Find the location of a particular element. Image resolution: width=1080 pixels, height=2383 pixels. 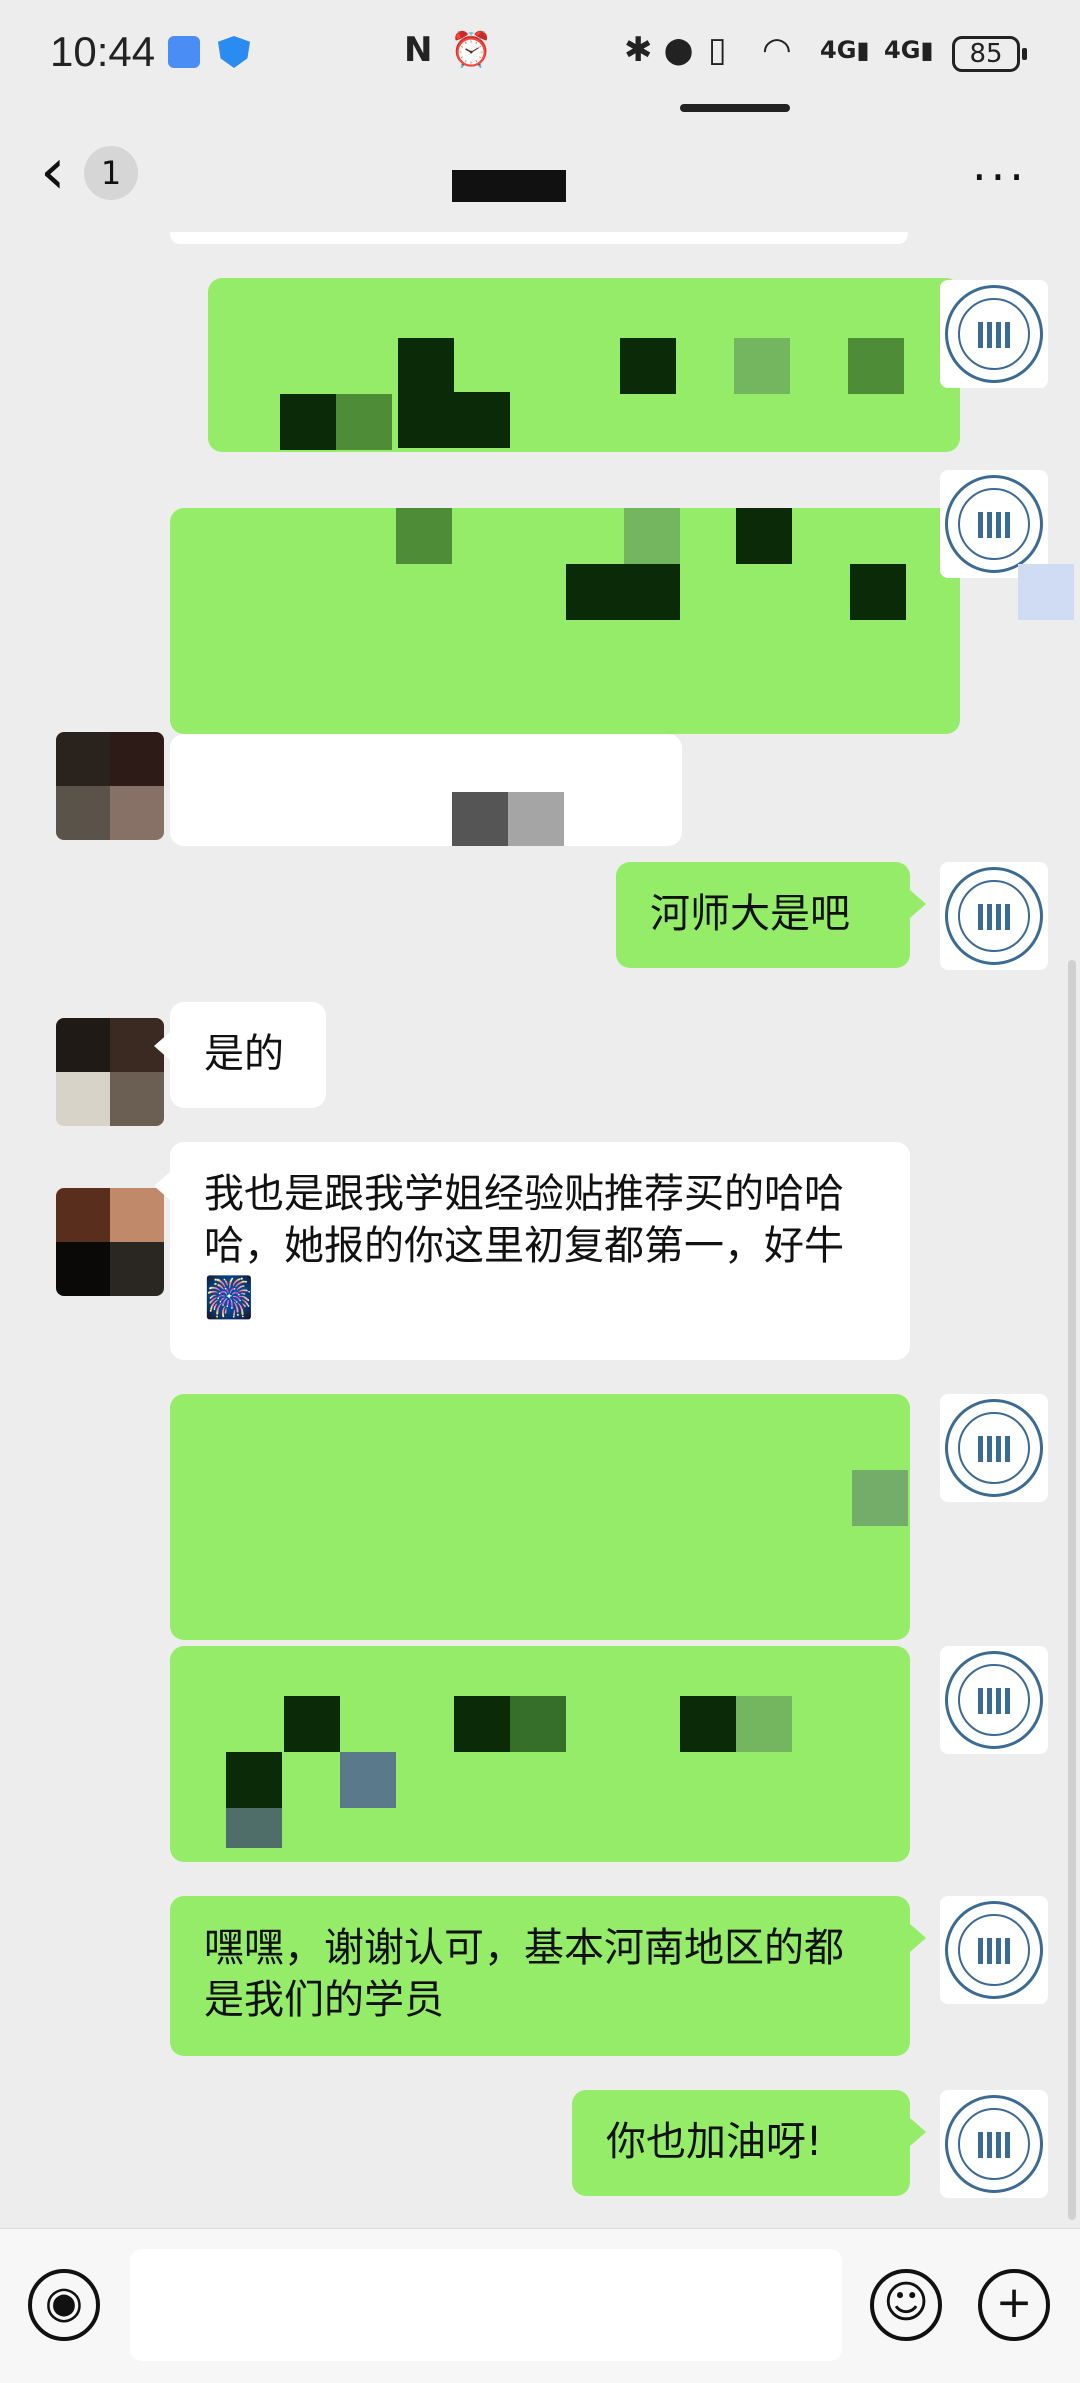

add-icon: + is located at coordinates (1014, 2305).